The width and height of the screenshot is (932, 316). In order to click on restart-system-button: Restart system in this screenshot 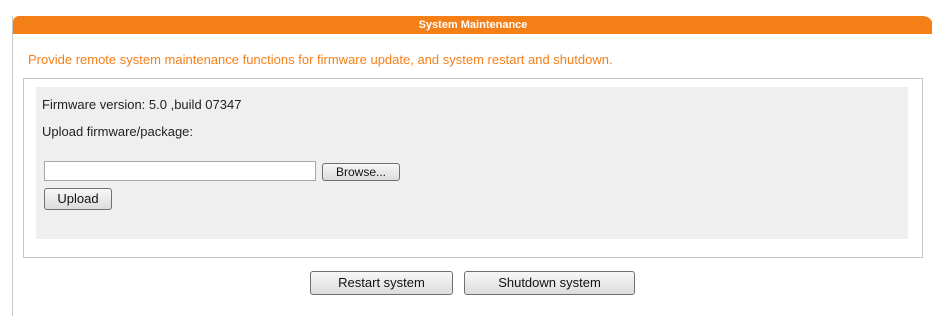, I will do `click(381, 283)`.